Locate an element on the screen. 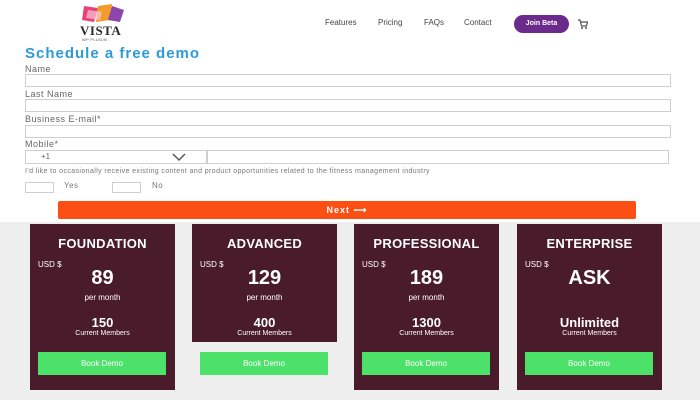 The width and height of the screenshot is (700, 400). plan-price: 89 is located at coordinates (102, 278).